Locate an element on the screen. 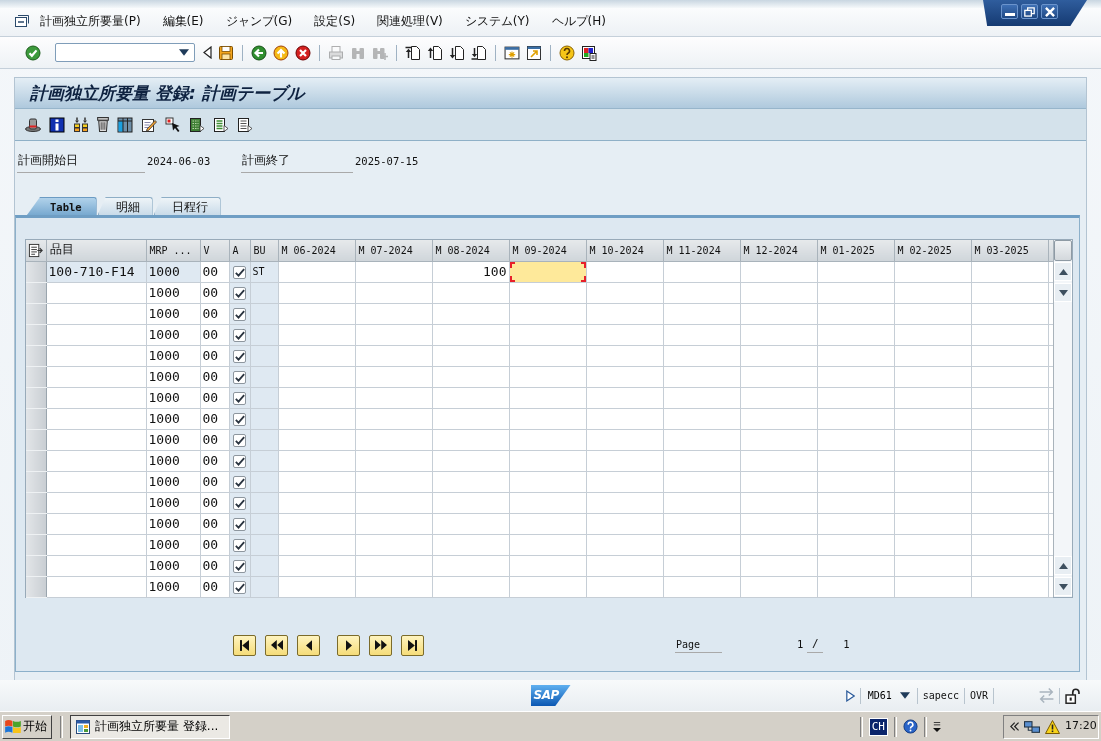  column-header: BU is located at coordinates (264, 250).